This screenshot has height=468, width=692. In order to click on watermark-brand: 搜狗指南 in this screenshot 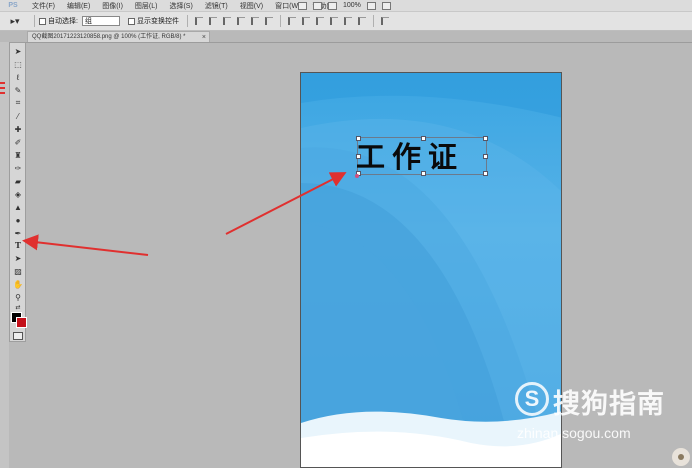, I will do `click(609, 404)`.